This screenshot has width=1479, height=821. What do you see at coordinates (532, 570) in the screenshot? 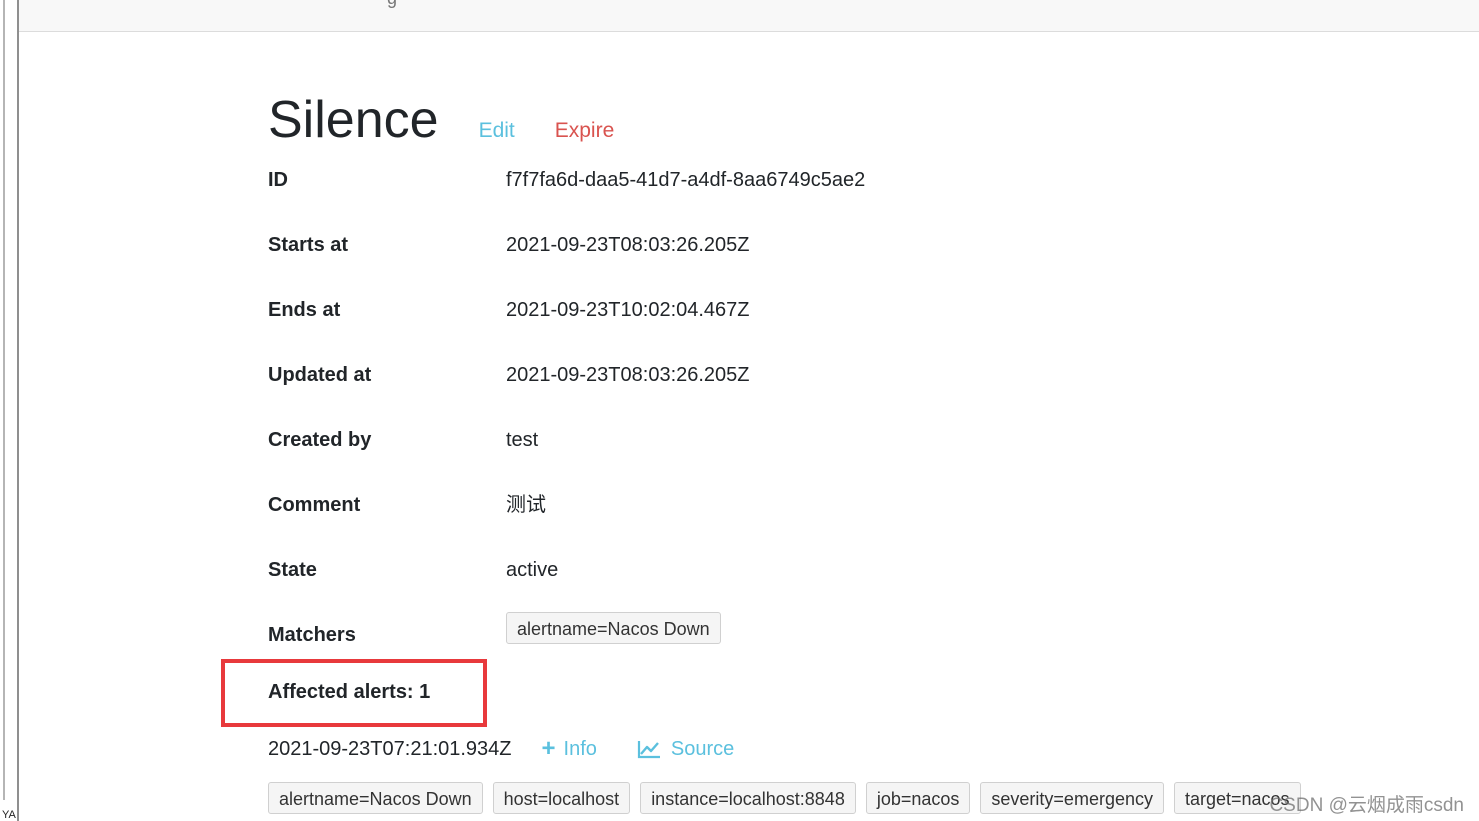
I see `state-value: active` at bounding box center [532, 570].